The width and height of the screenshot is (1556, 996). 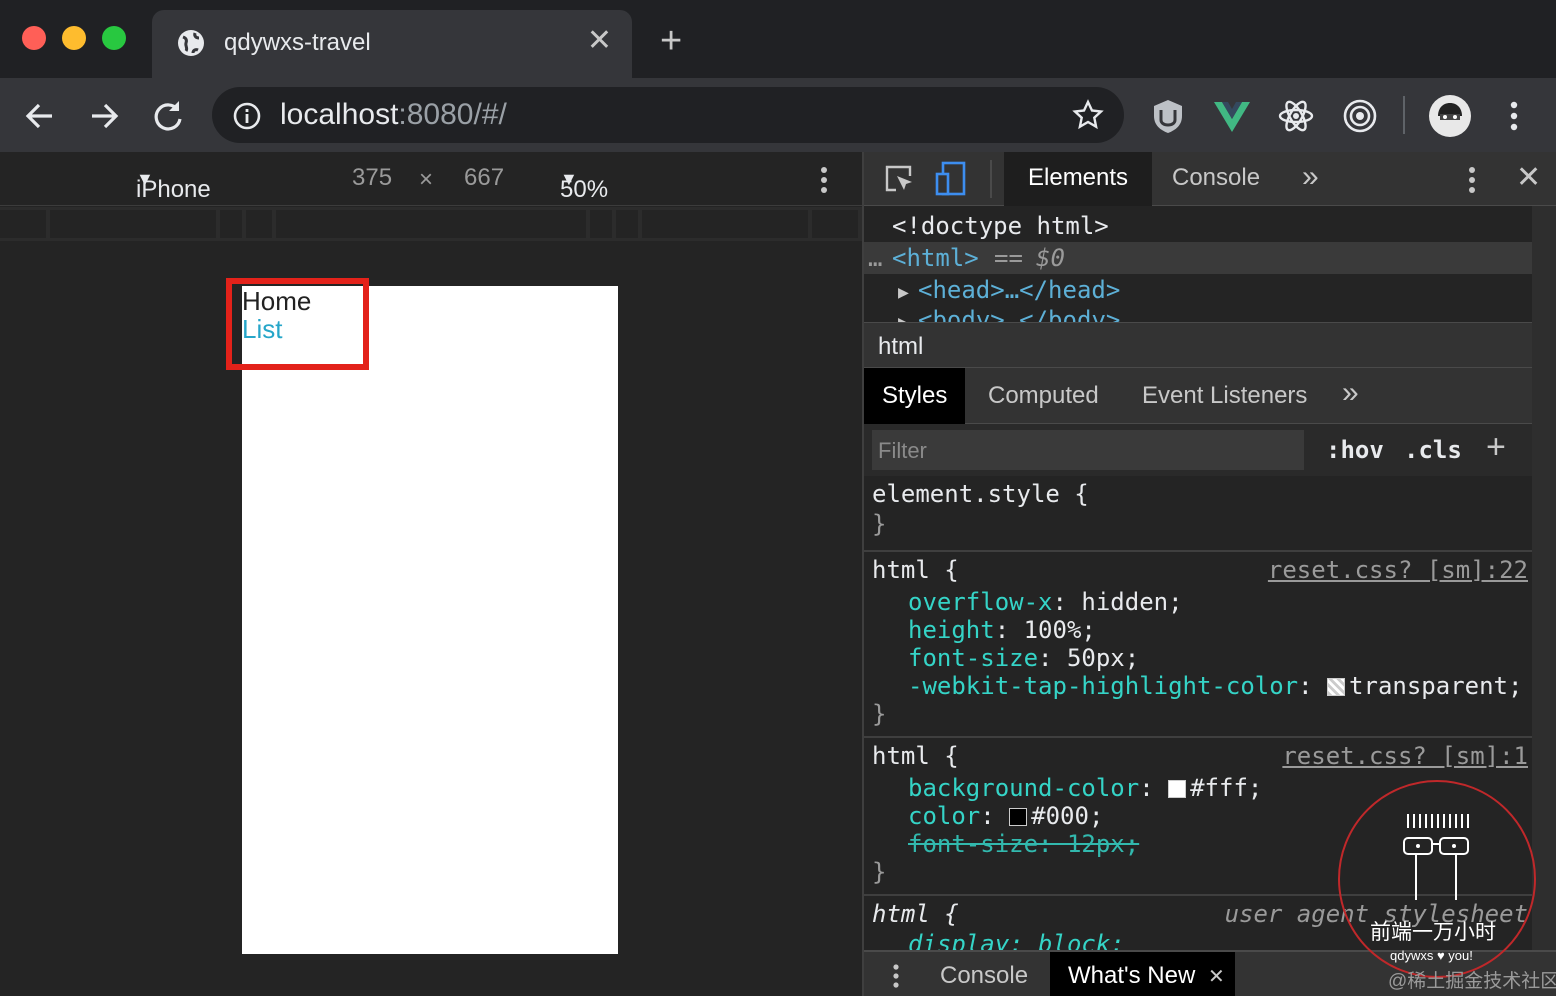 What do you see at coordinates (951, 179) in the screenshot?
I see `device-toolbar-toggle-icon` at bounding box center [951, 179].